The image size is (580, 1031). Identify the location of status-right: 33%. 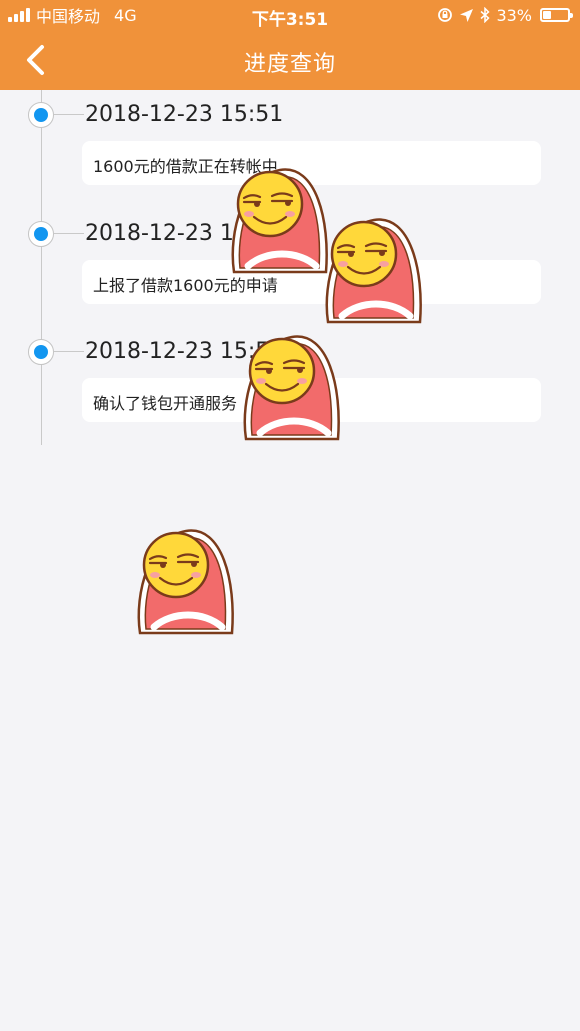
(505, 15).